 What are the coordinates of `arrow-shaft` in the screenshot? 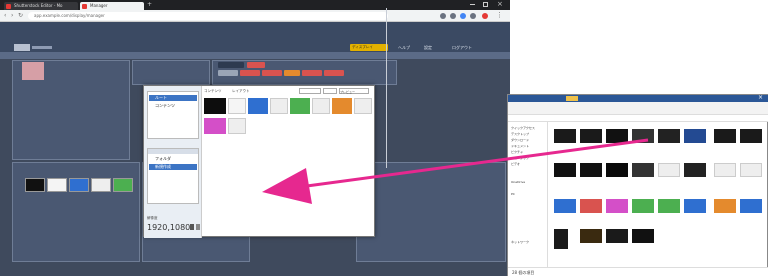 It's located at (470, 164).